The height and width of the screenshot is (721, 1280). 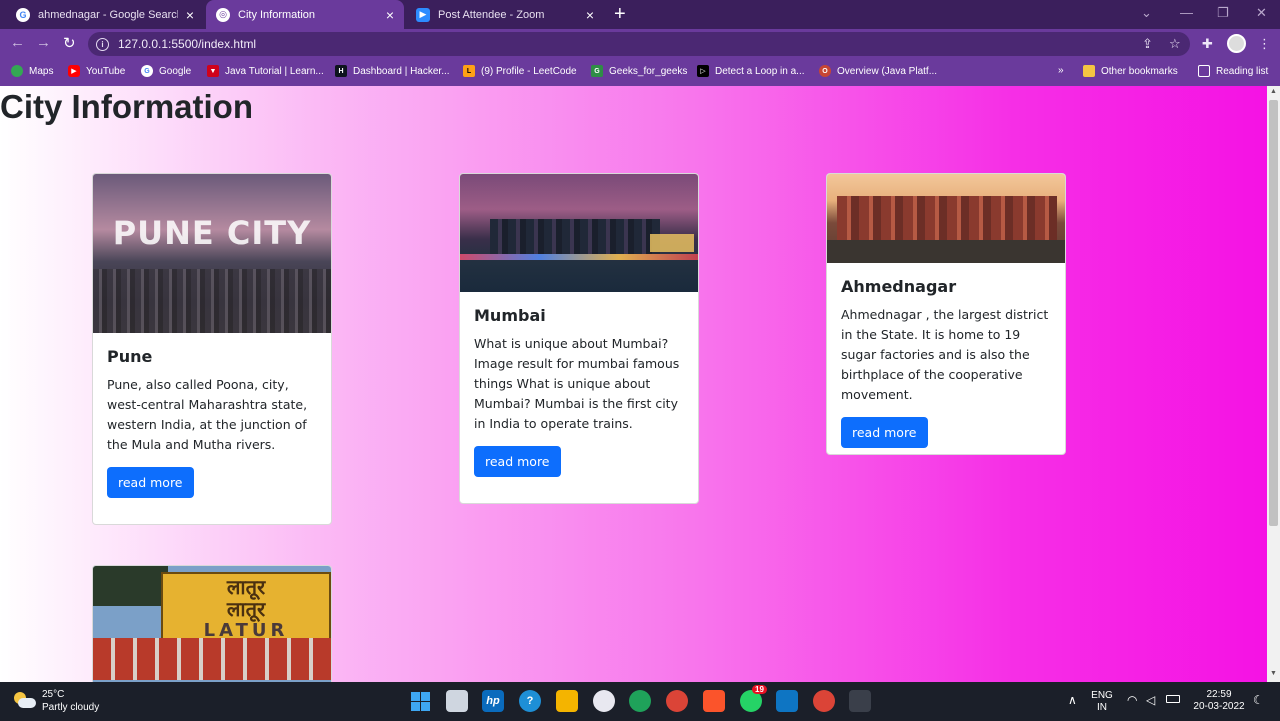 I want to click on tray-chevron-icon: ∧, so click(x=1072, y=700).